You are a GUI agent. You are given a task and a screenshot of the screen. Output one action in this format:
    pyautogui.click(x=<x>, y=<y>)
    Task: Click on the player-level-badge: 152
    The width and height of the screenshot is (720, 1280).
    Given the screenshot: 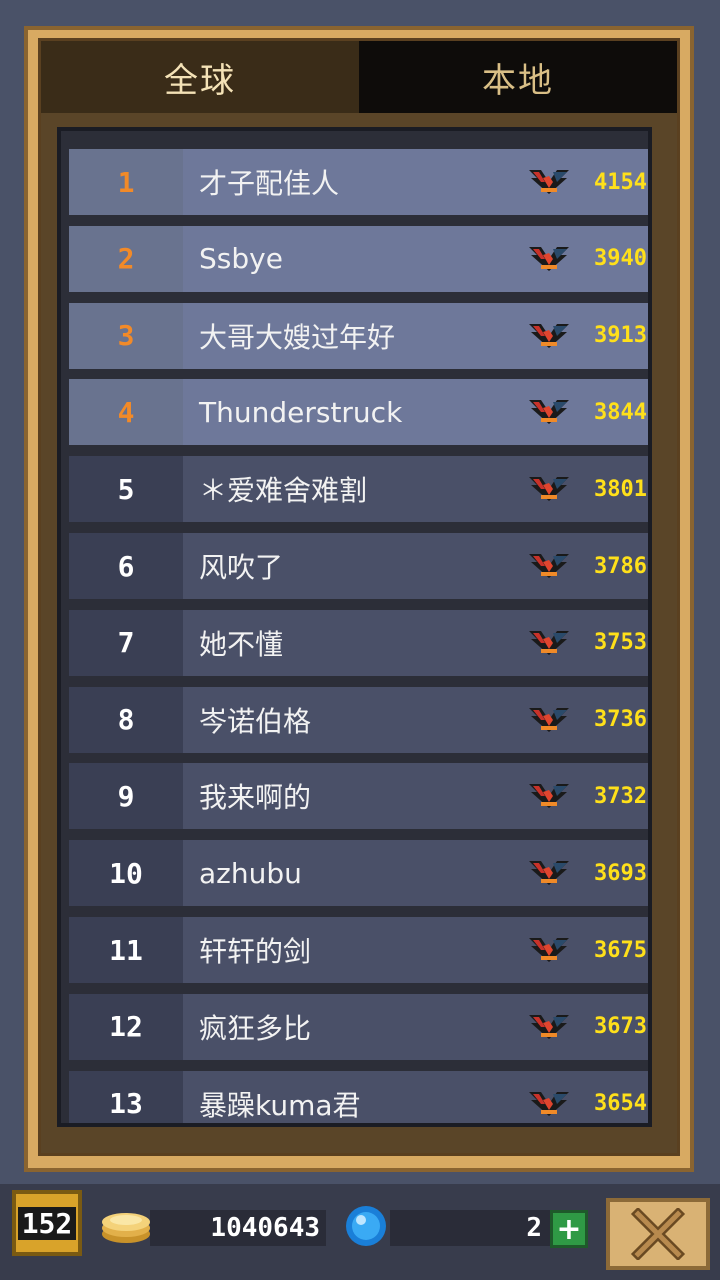 What is the action you would take?
    pyautogui.click(x=47, y=1223)
    